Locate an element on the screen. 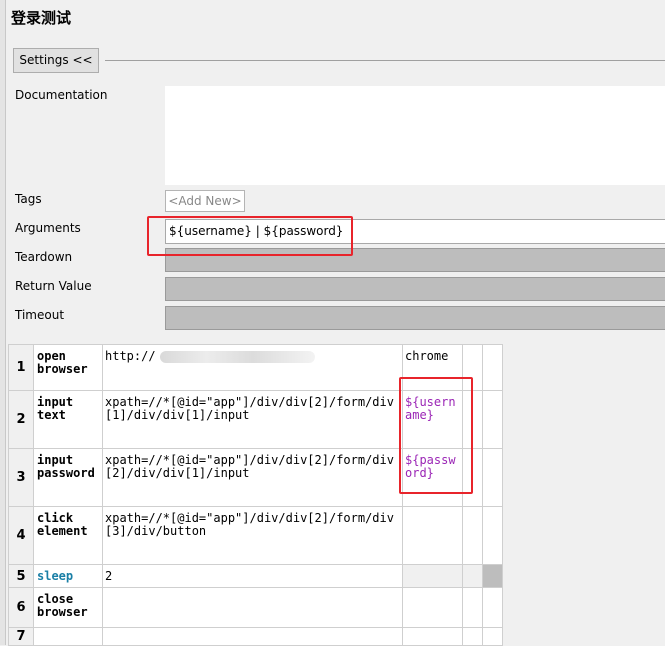  argument-cell: 2 is located at coordinates (252, 576).